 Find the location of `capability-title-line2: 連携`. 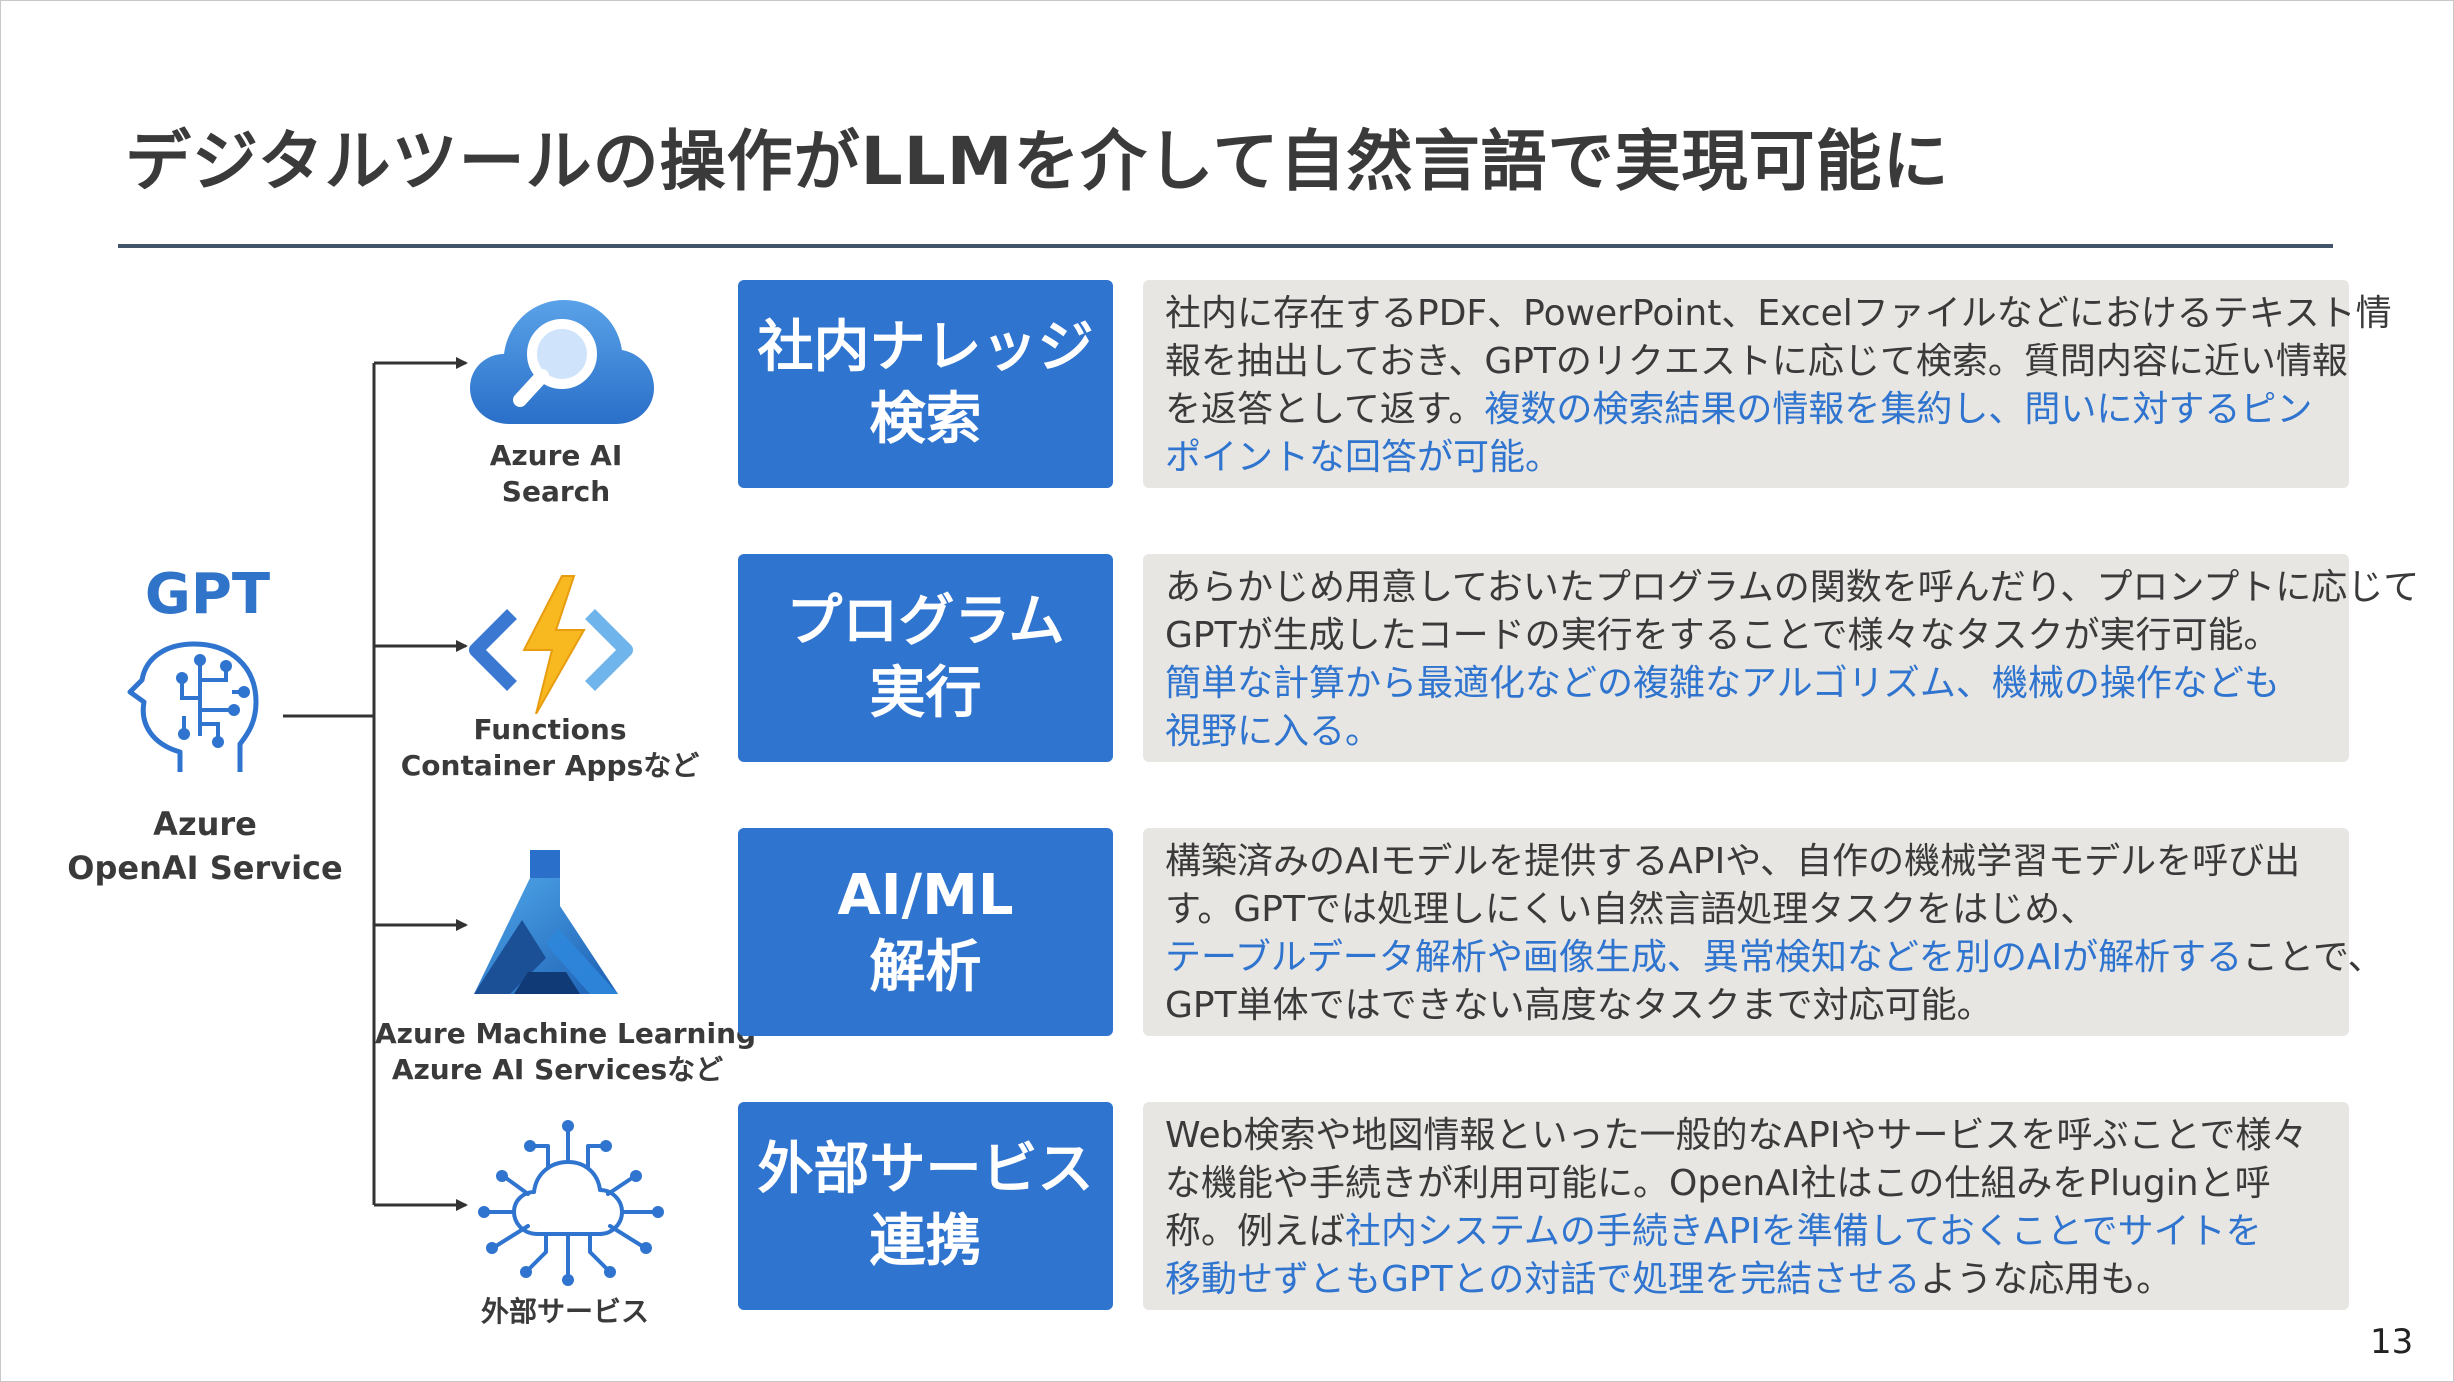

capability-title-line2: 連携 is located at coordinates (925, 1241).